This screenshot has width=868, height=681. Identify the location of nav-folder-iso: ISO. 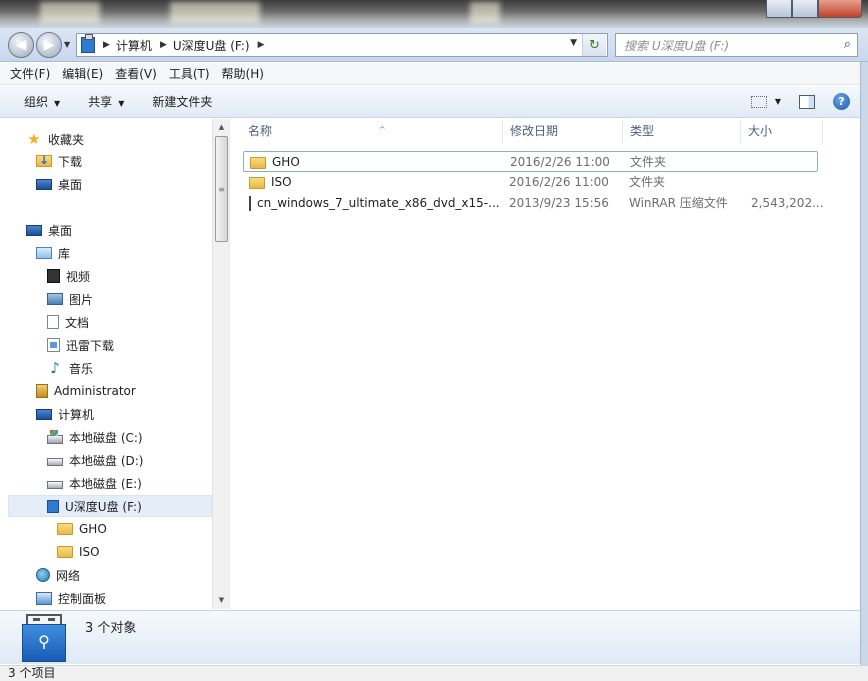
(78, 552).